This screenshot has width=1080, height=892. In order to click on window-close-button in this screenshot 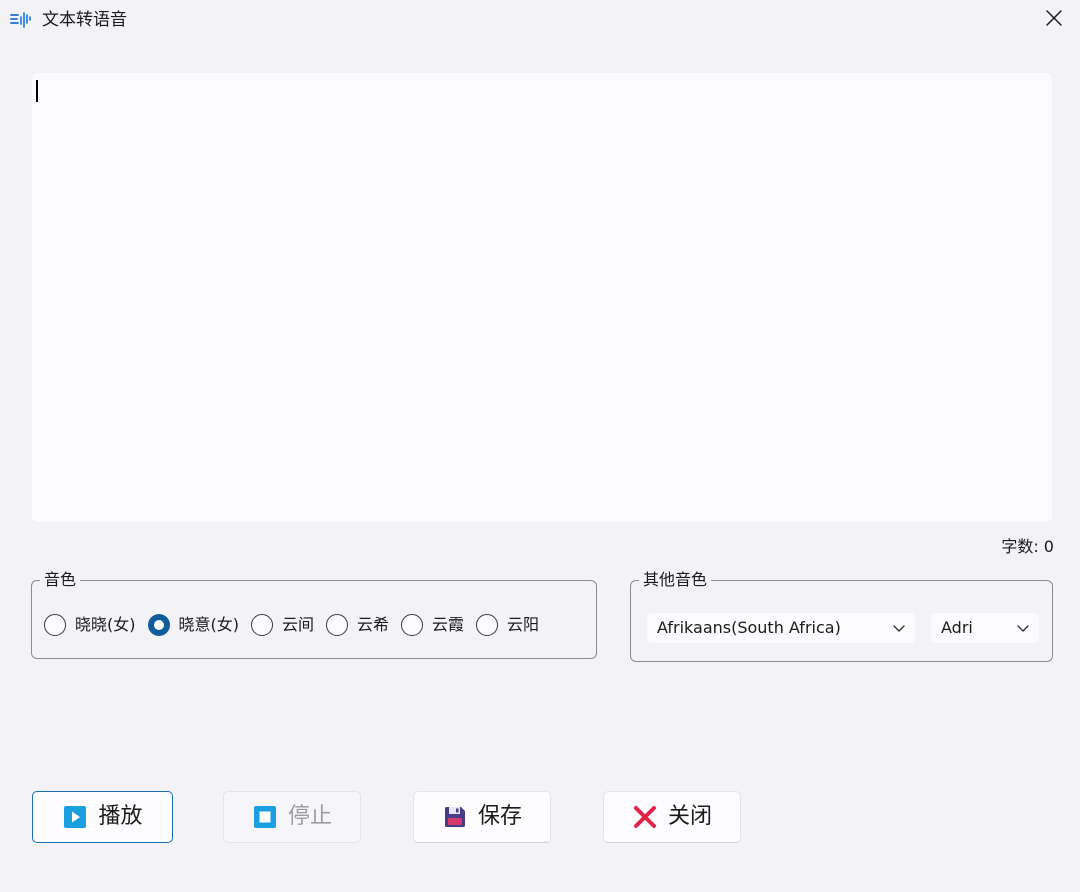, I will do `click(1054, 20)`.